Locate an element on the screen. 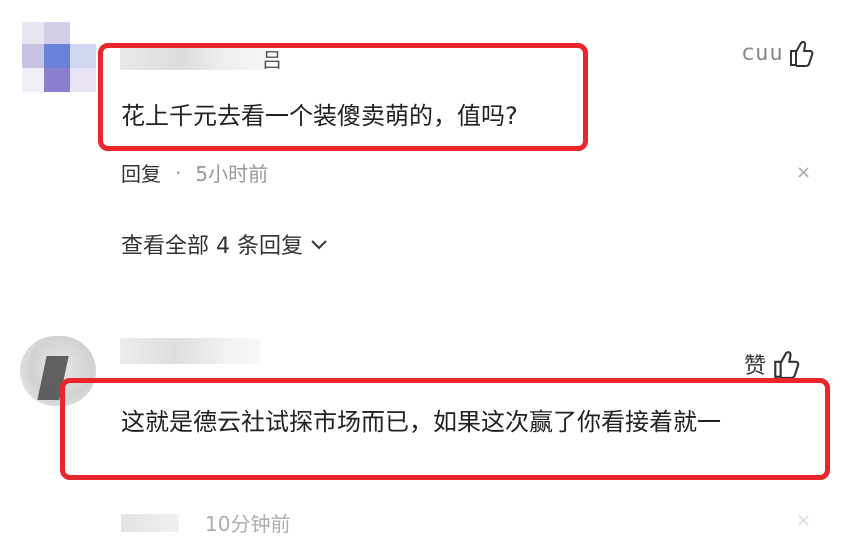  chevron-down-icon is located at coordinates (319, 245).